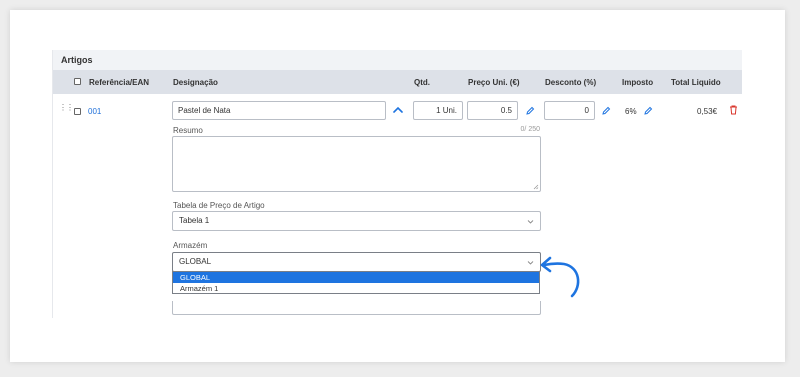 The height and width of the screenshot is (377, 800). What do you see at coordinates (194, 220) in the screenshot?
I see `price-table-value: Tabela 1` at bounding box center [194, 220].